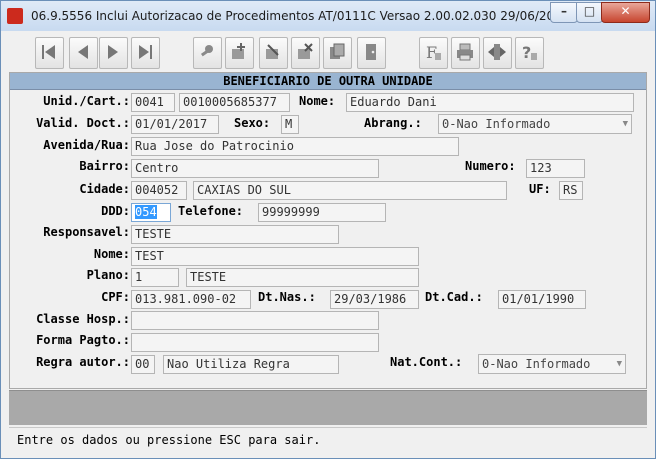 Image resolution: width=656 pixels, height=459 pixels. I want to click on numero-label: Numero:, so click(490, 166).